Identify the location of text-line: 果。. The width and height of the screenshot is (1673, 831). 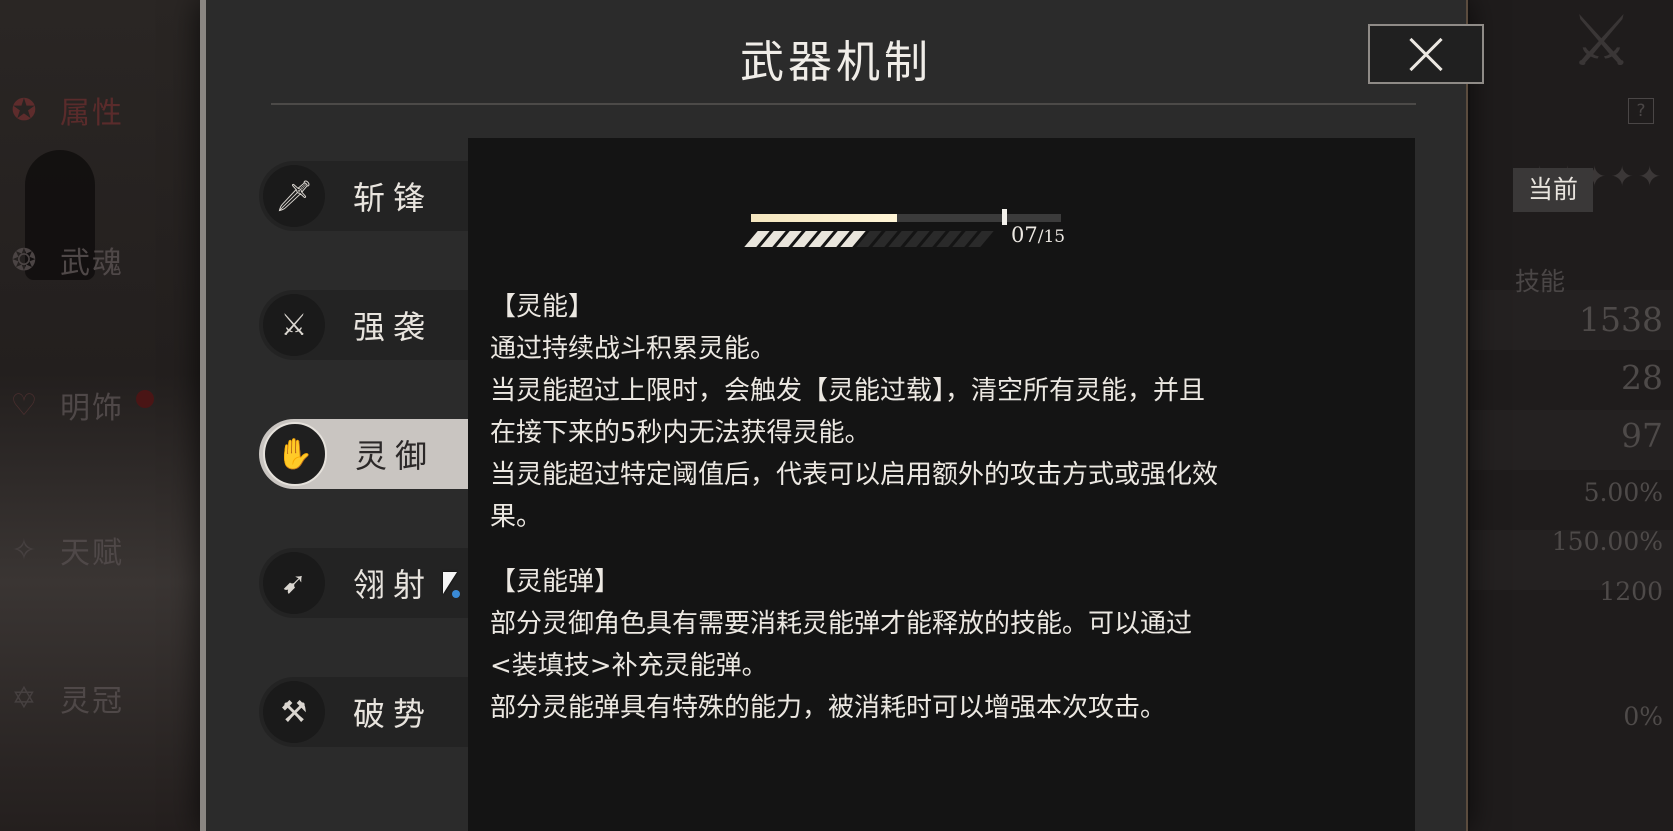
(516, 517).